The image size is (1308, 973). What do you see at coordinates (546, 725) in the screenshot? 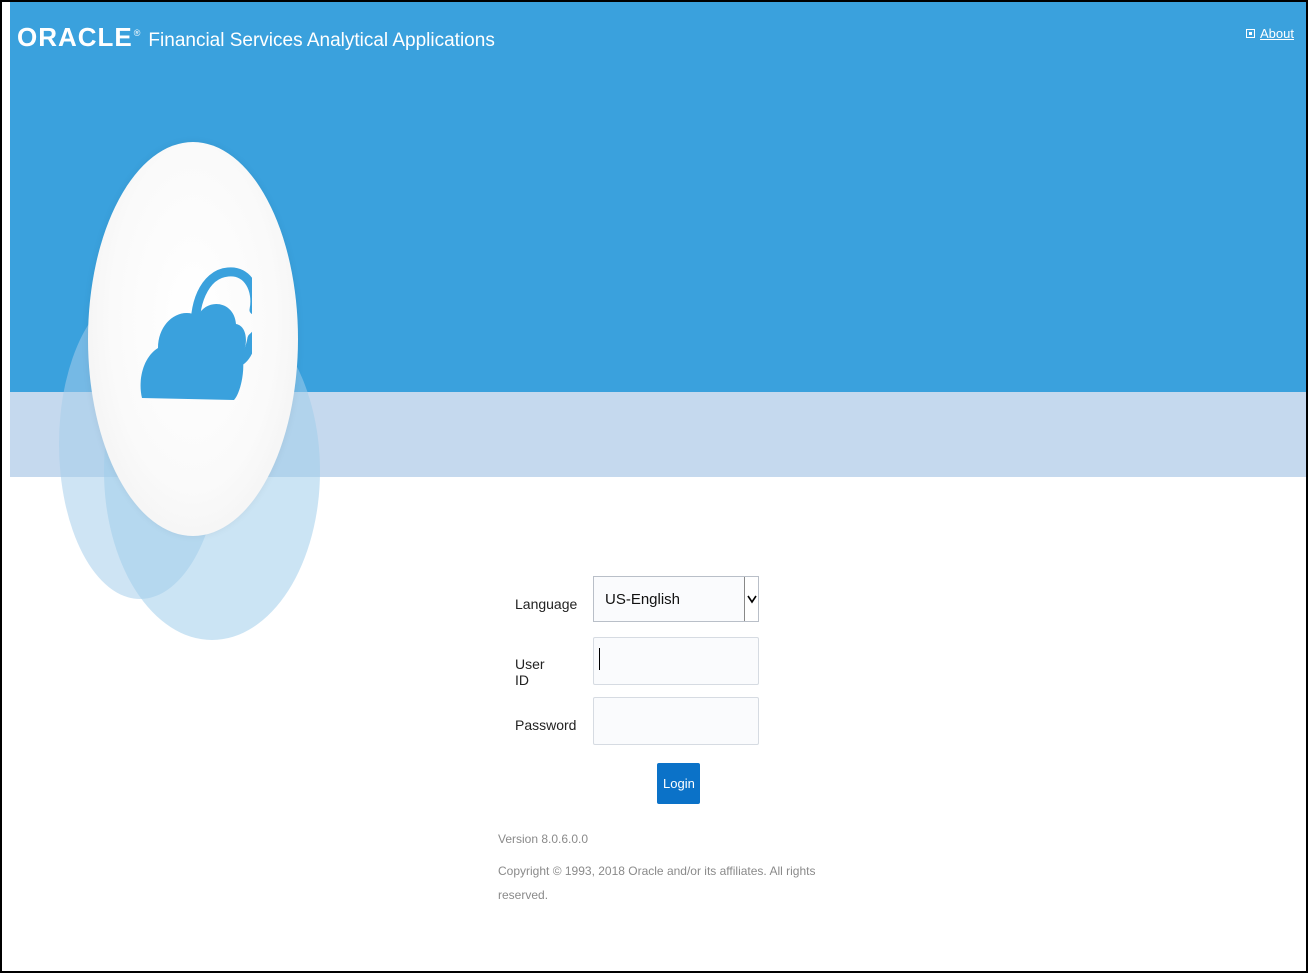
I see `password-label: Password` at bounding box center [546, 725].